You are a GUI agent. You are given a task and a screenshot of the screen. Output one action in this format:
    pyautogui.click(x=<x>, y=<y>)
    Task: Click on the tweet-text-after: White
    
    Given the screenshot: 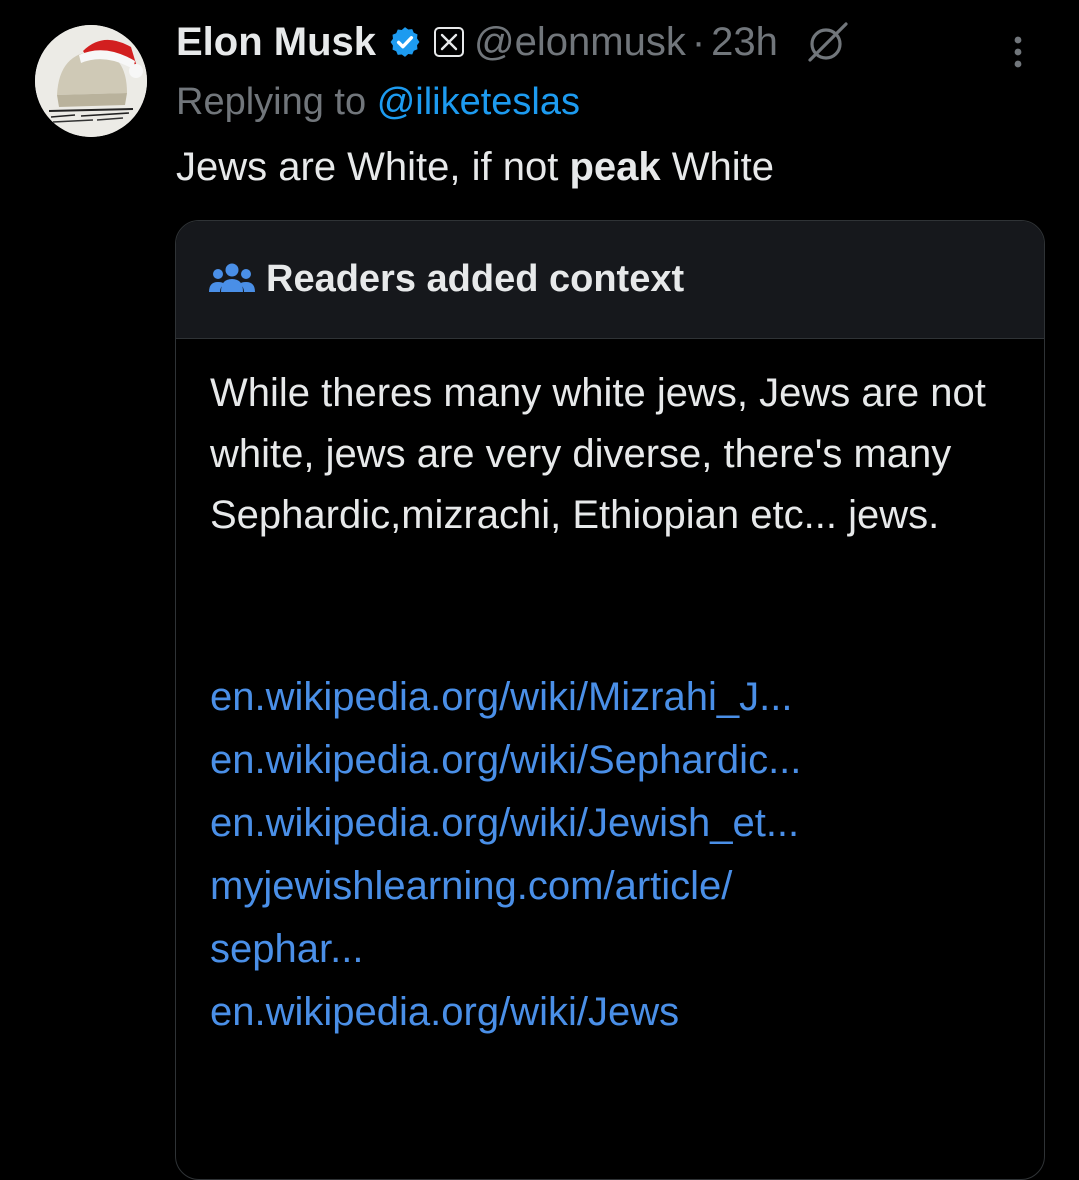 What is the action you would take?
    pyautogui.click(x=723, y=167)
    